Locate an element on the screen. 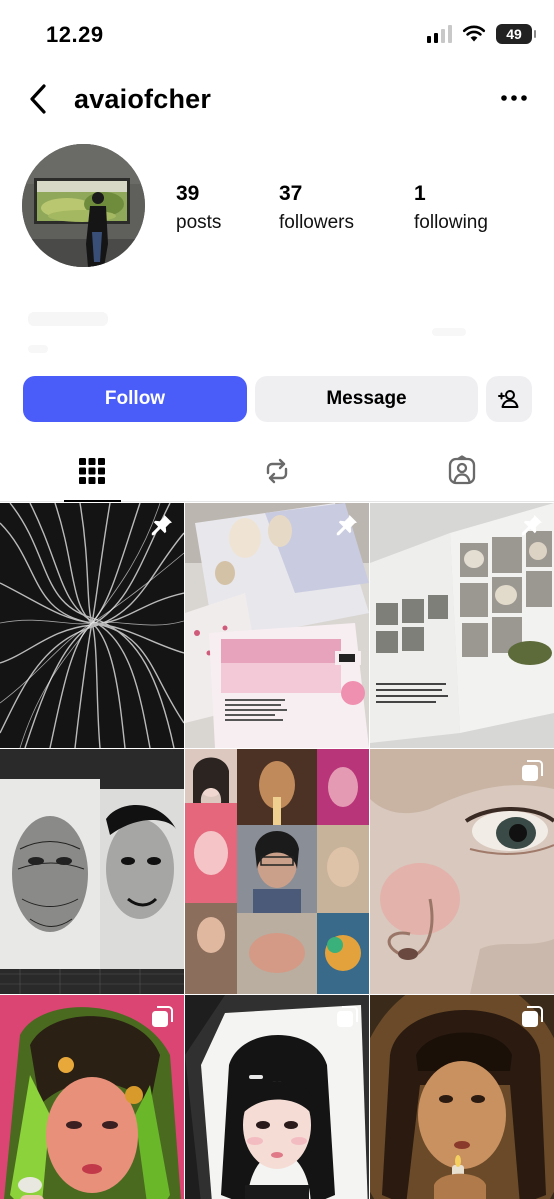  repost-icon is located at coordinates (277, 470).